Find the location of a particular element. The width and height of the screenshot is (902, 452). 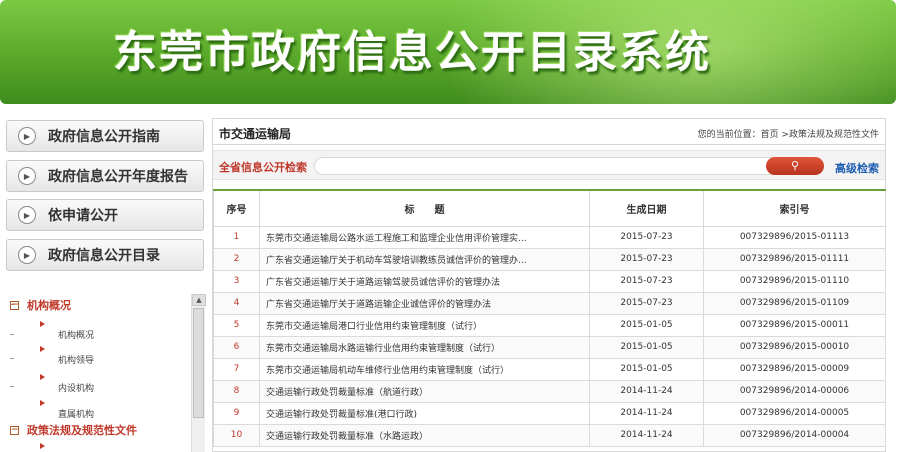

scroll-up-icon: ▲ is located at coordinates (199, 300).